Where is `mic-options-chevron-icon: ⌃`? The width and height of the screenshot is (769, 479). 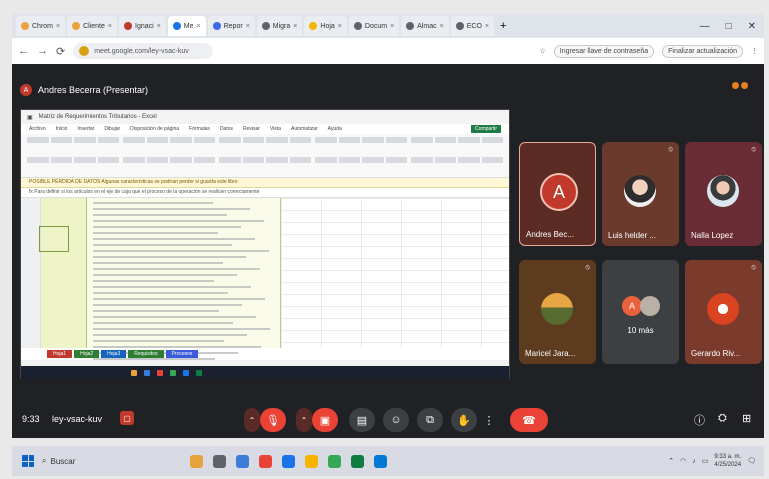 mic-options-chevron-icon: ⌃ is located at coordinates (252, 420).